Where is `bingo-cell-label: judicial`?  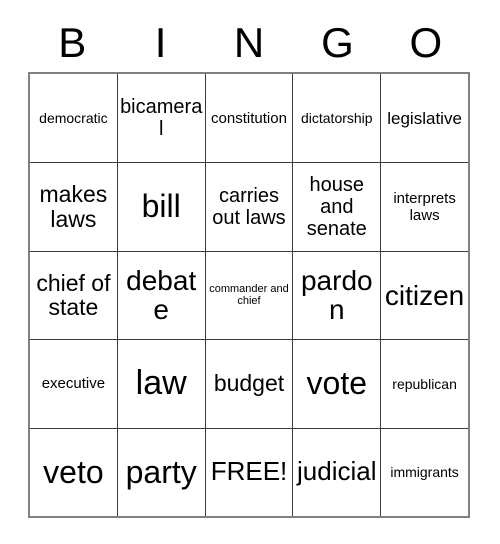 bingo-cell-label: judicial is located at coordinates (337, 471).